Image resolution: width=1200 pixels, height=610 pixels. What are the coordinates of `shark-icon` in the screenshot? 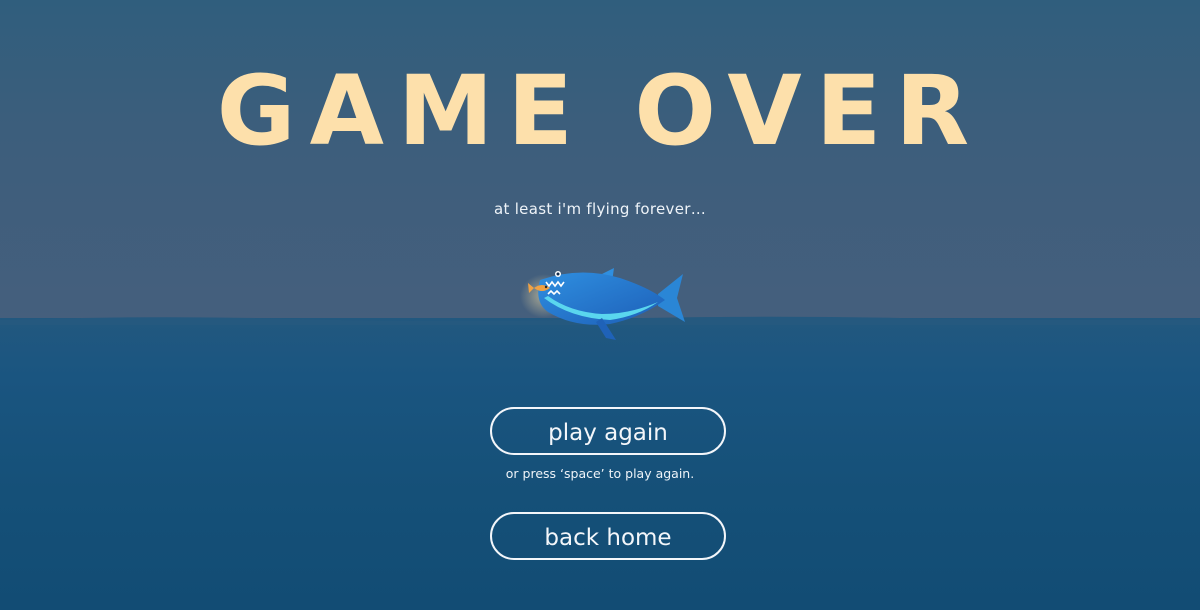 It's located at (602, 304).